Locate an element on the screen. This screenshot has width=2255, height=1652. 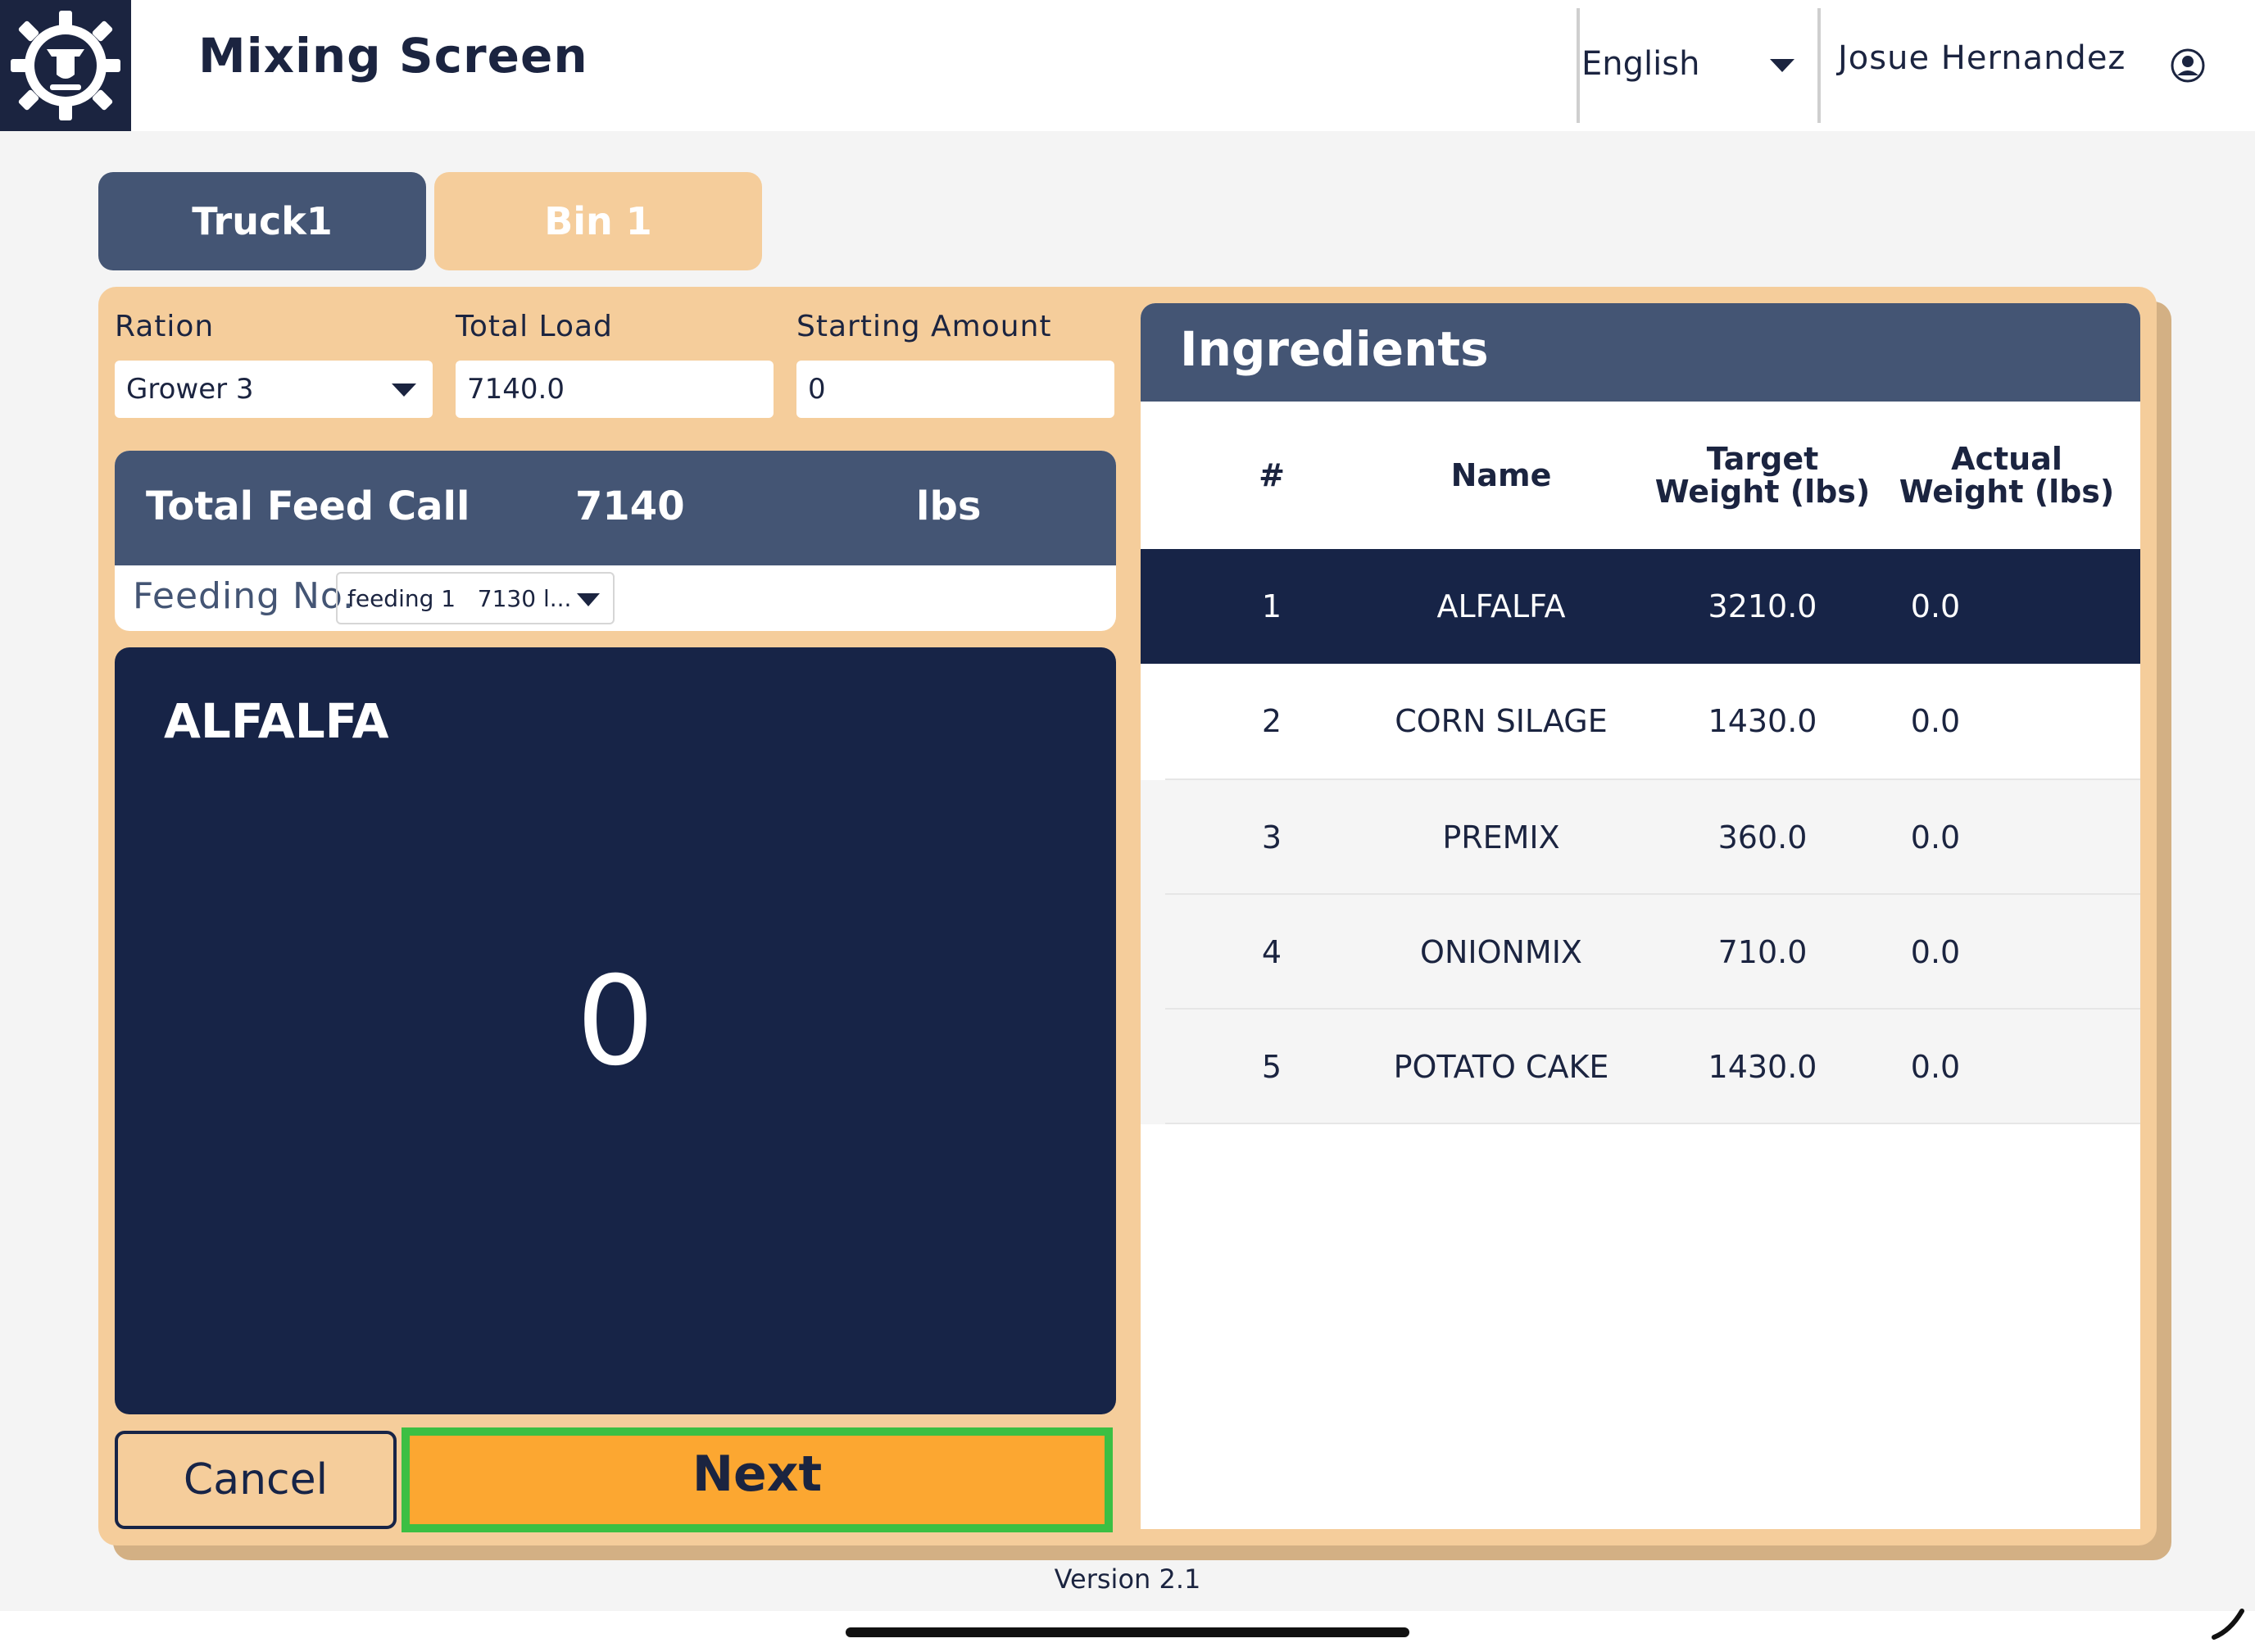
starting-amount-label: Starting Amount is located at coordinates (924, 326).